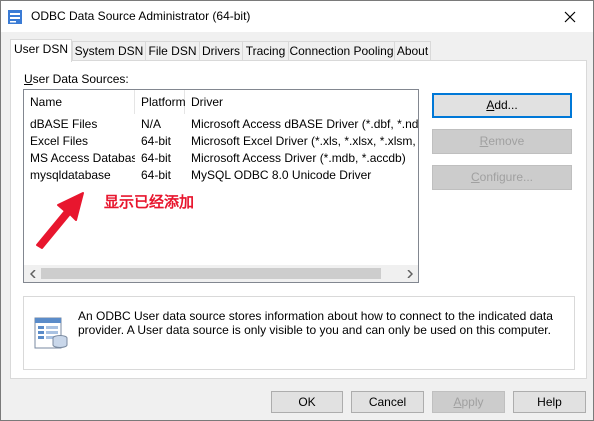 Image resolution: width=594 pixels, height=421 pixels. I want to click on scroll-thumb, so click(211, 273).